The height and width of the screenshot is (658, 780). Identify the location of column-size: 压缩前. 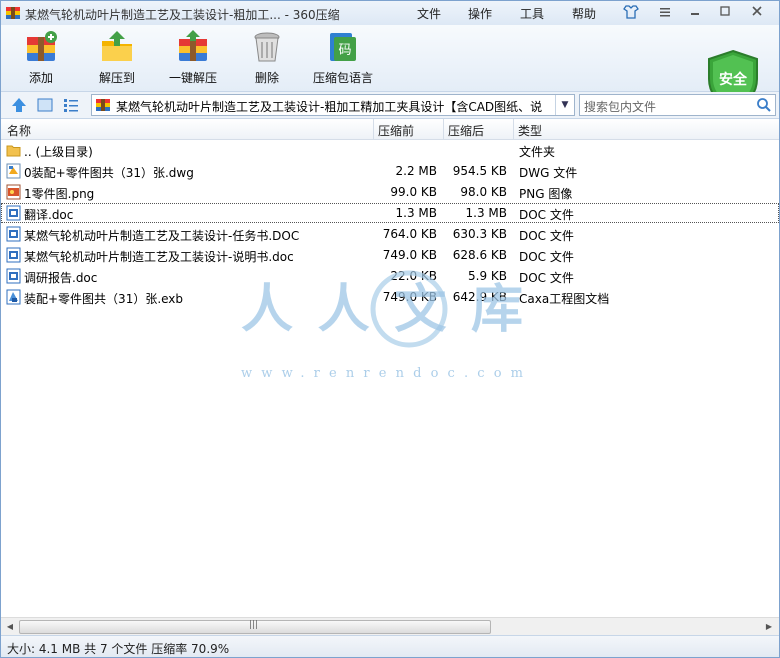
(396, 130).